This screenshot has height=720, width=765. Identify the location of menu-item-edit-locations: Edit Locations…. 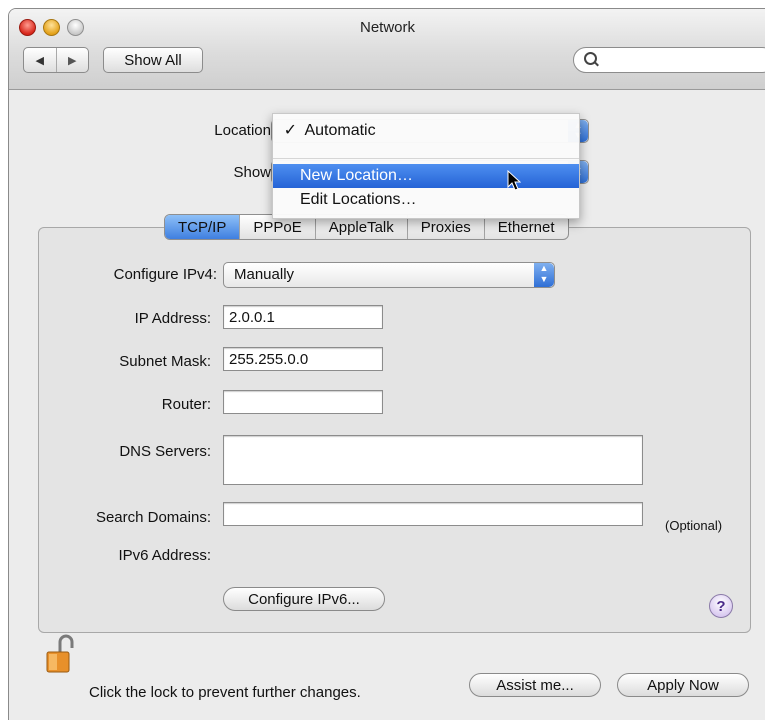
(426, 200).